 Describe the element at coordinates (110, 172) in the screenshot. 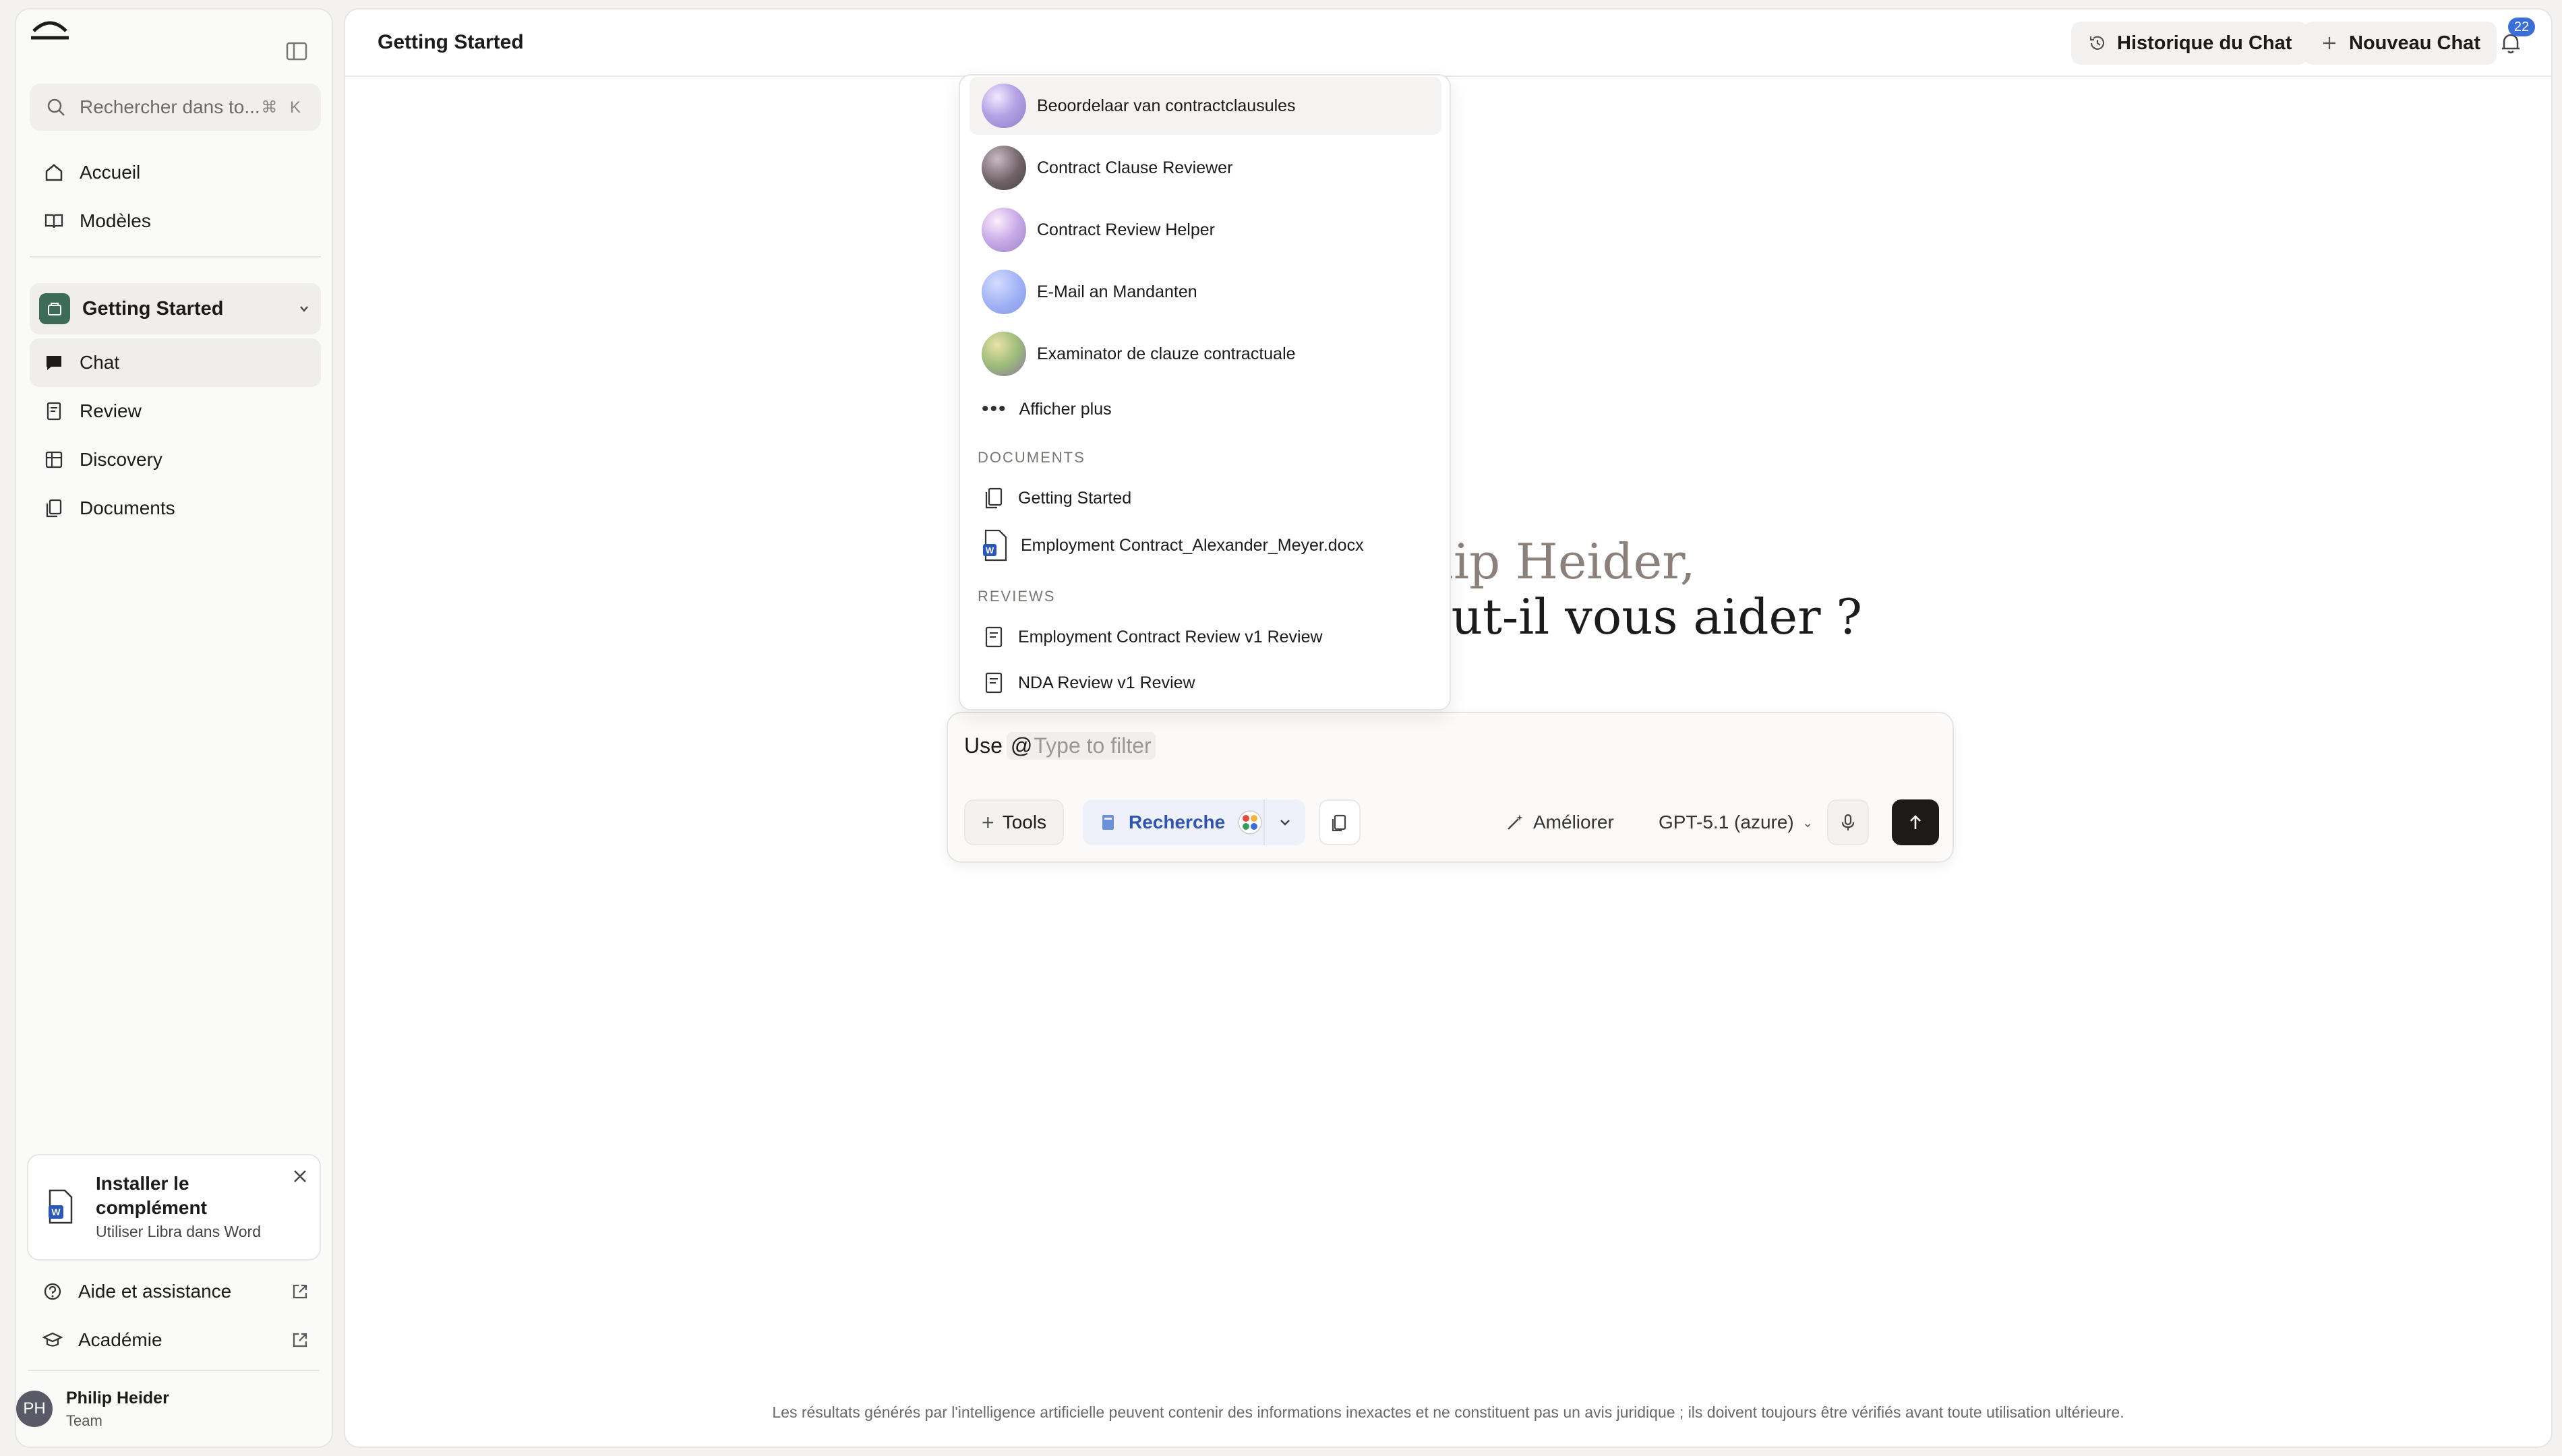

I see `nav-label: Accueil` at that location.